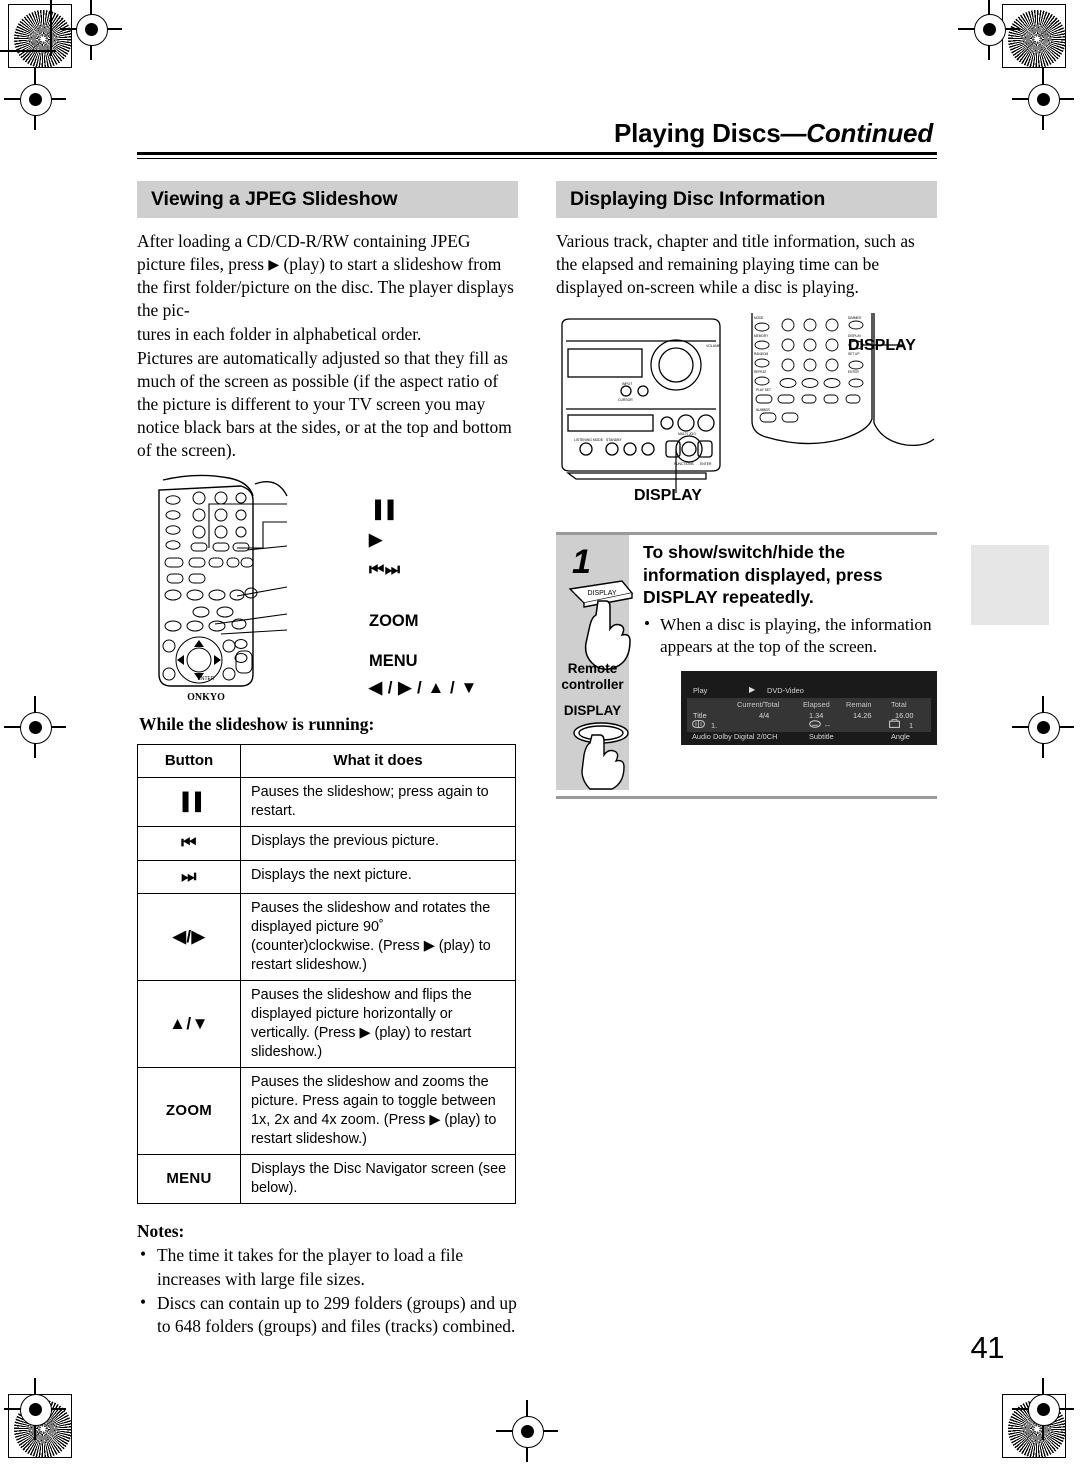  I want to click on remote-callout-labels: ▐▐ ▶ ⏮⏭ ZOOM MENU ◀ / ▶ / ▲ / ▼, so click(423, 598).